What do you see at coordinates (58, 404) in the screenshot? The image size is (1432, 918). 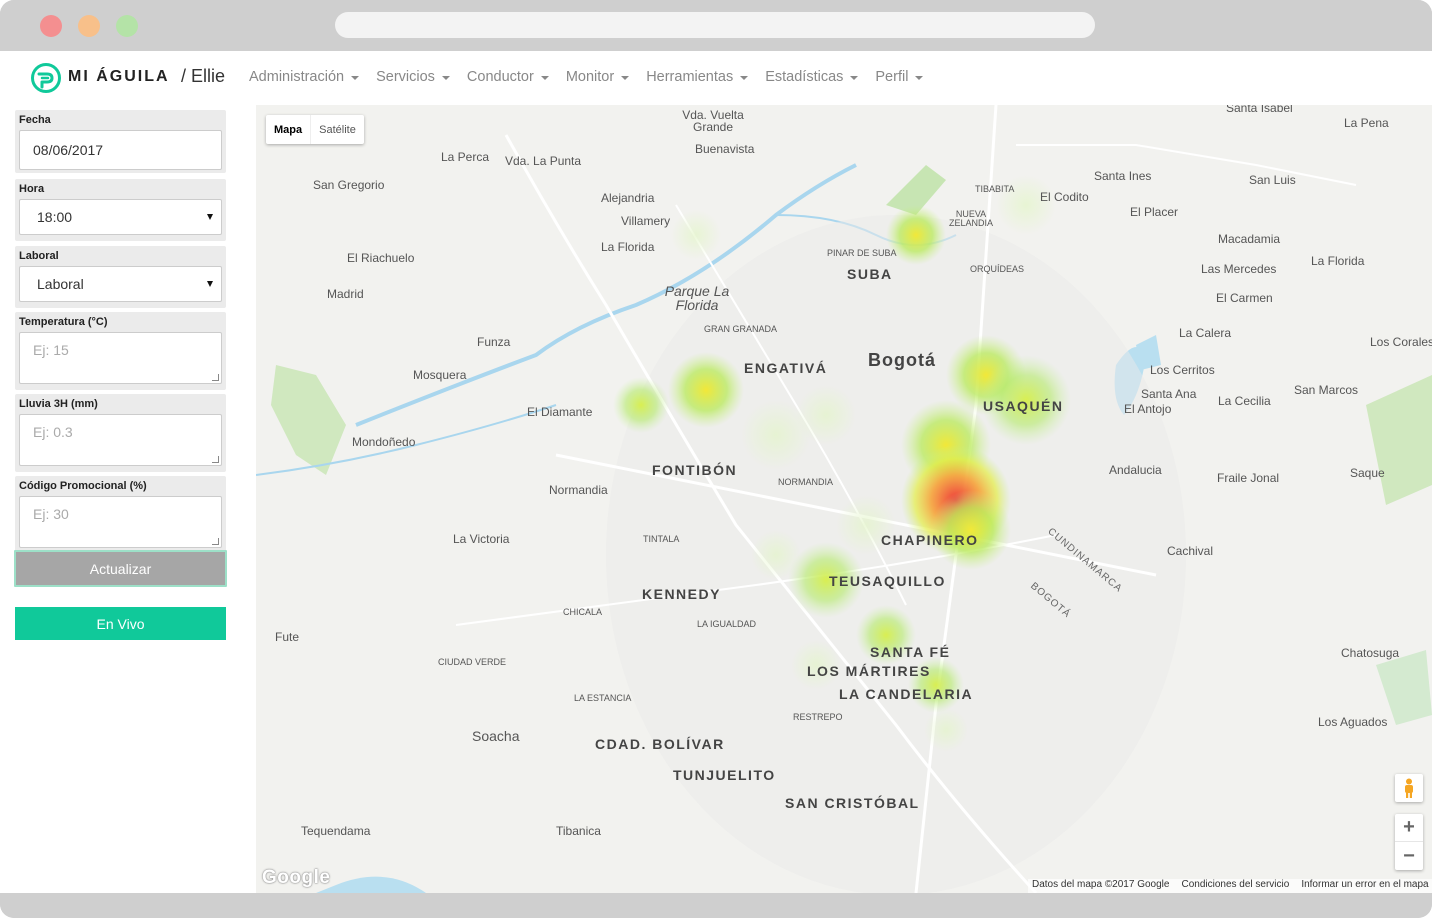 I see `lluvia-label: Lluvia 3H (mm)` at bounding box center [58, 404].